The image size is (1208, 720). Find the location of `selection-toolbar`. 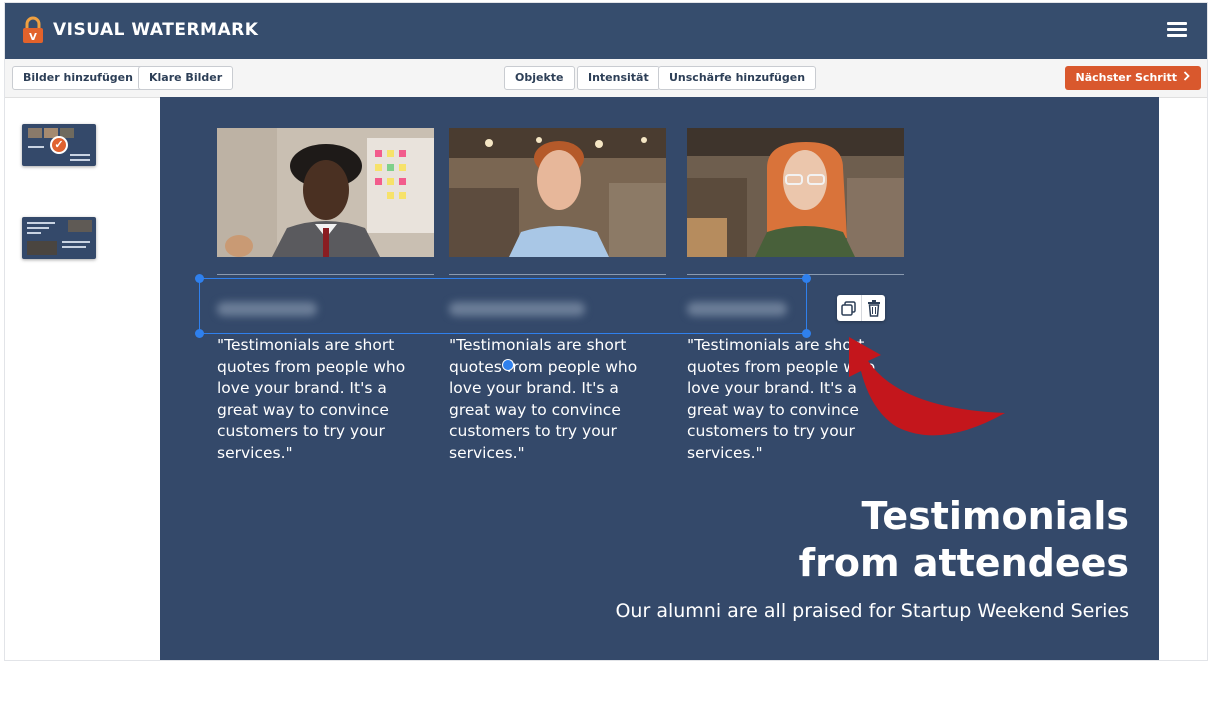

selection-toolbar is located at coordinates (861, 308).